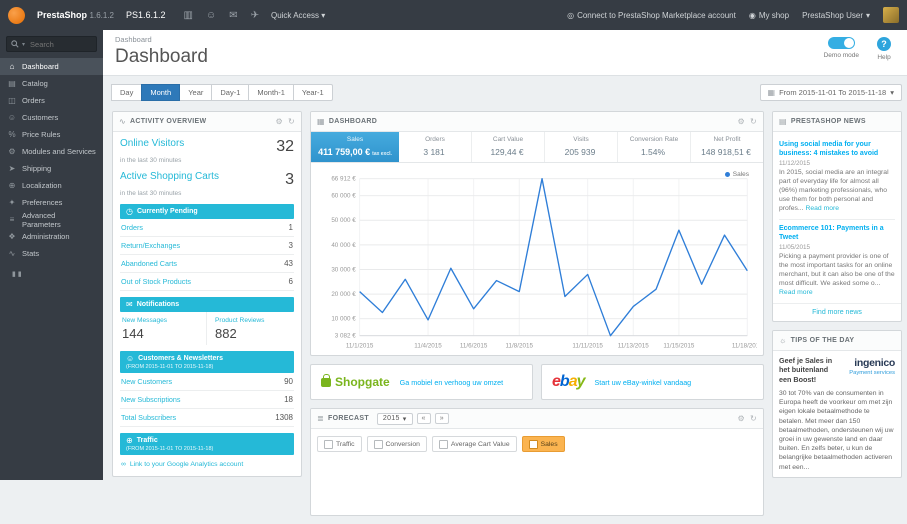  I want to click on activity-icon: ∿, so click(123, 121).